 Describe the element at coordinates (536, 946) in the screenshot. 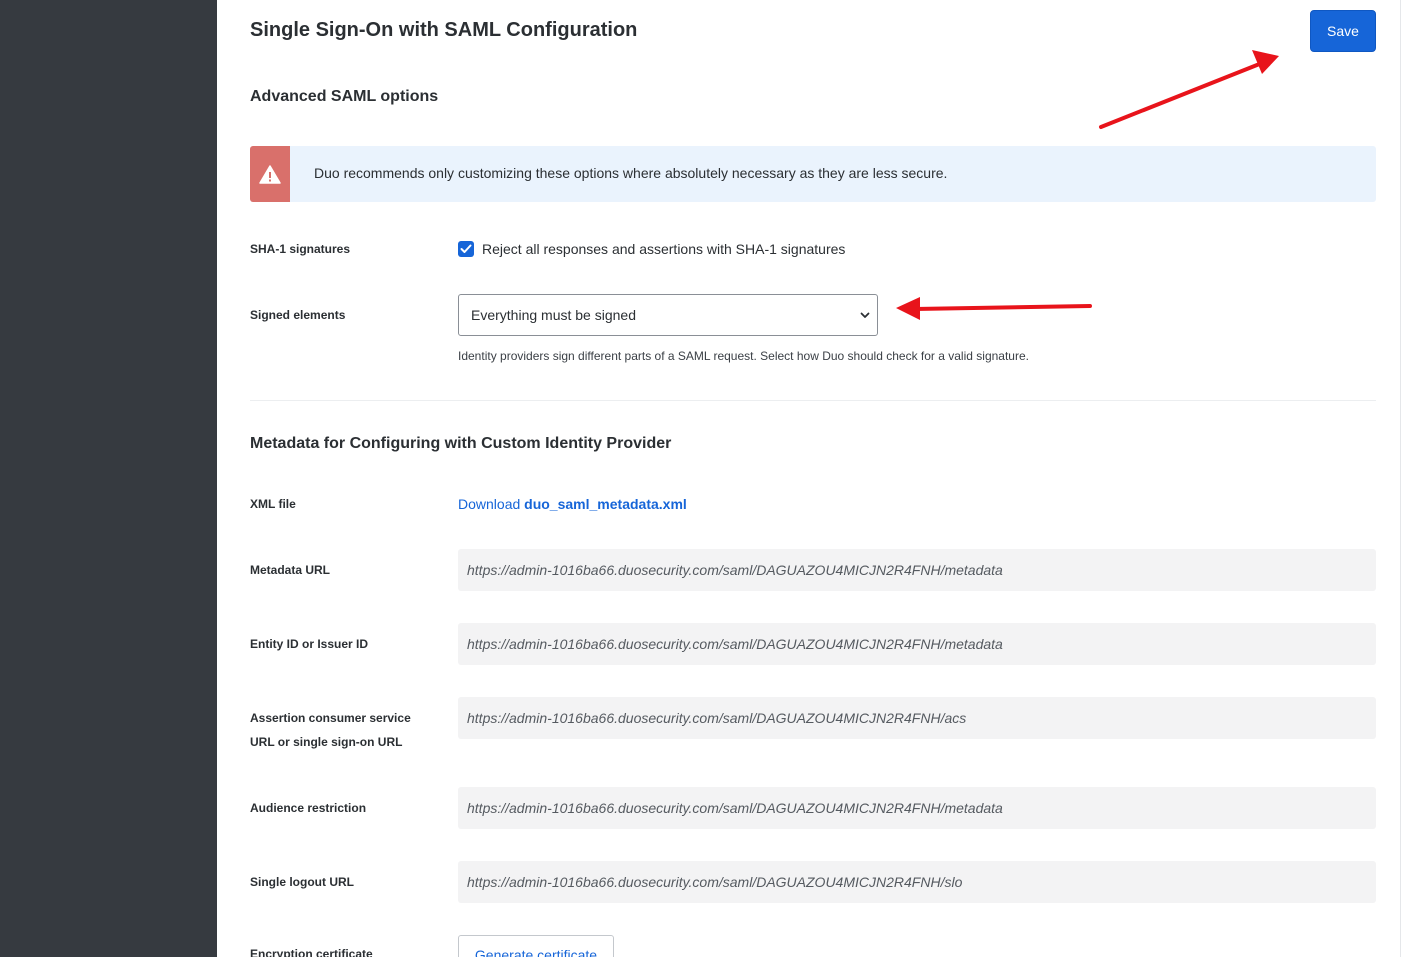

I see `generate-certificate-button: Generate certificate` at that location.